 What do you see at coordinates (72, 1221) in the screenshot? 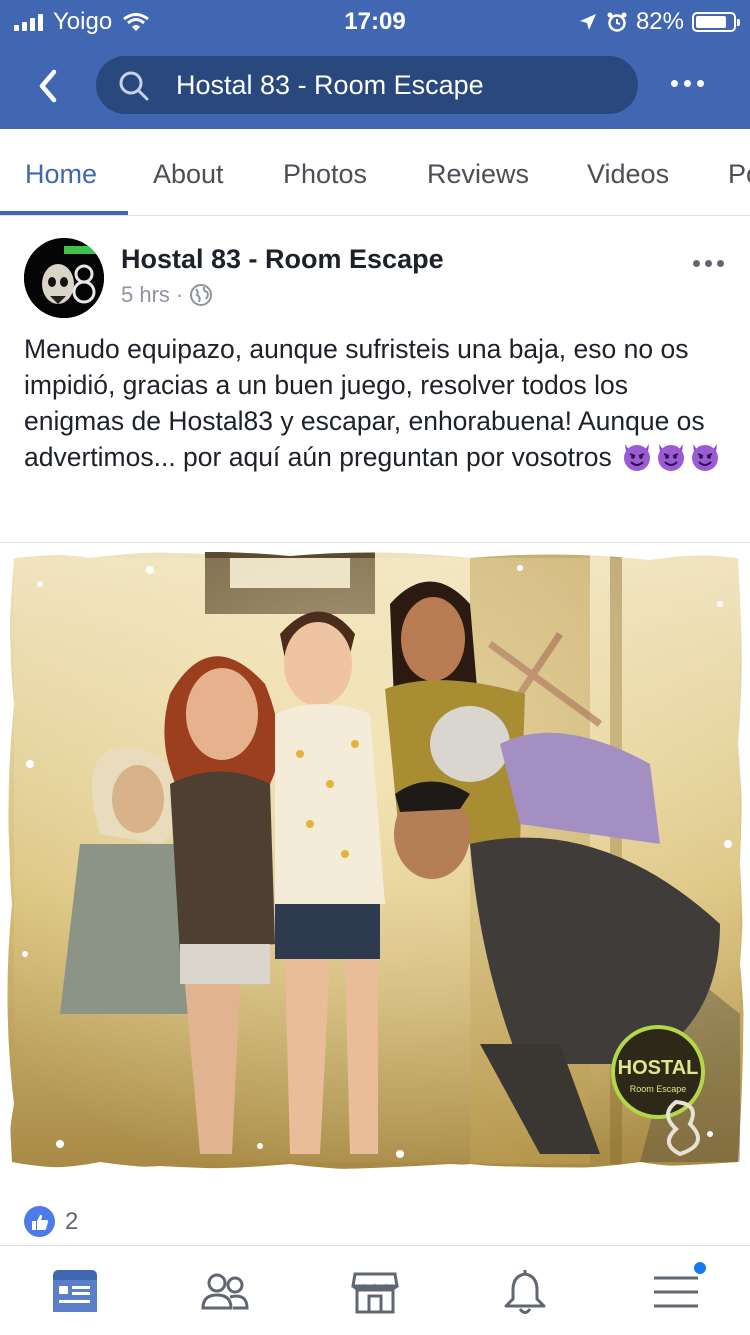
I see `like-count: 2` at bounding box center [72, 1221].